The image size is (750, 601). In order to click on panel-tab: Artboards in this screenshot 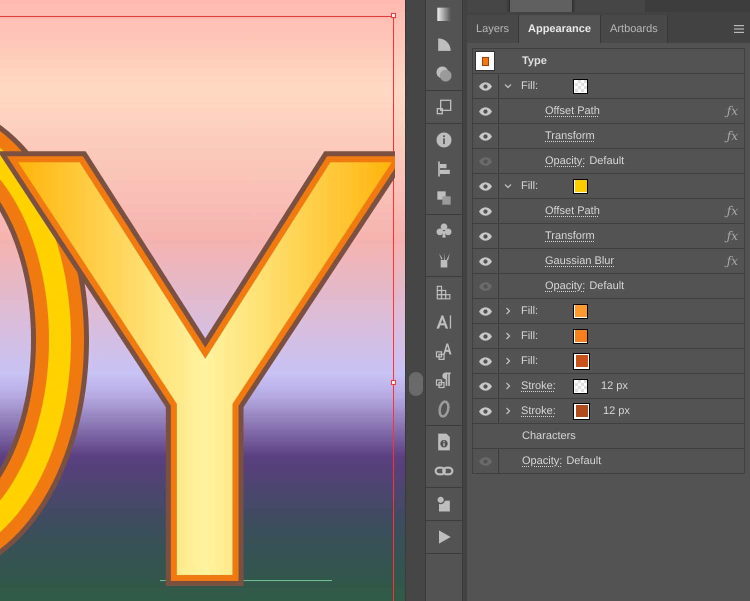, I will do `click(634, 29)`.